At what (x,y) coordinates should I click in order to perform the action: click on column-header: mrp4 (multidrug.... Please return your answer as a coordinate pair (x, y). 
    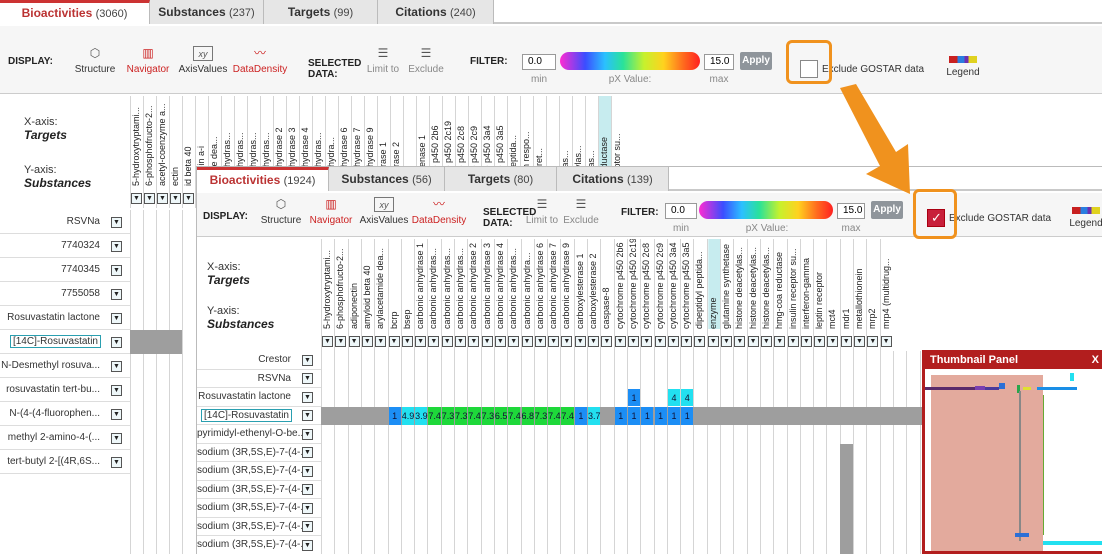
    Looking at the image, I should click on (887, 284).